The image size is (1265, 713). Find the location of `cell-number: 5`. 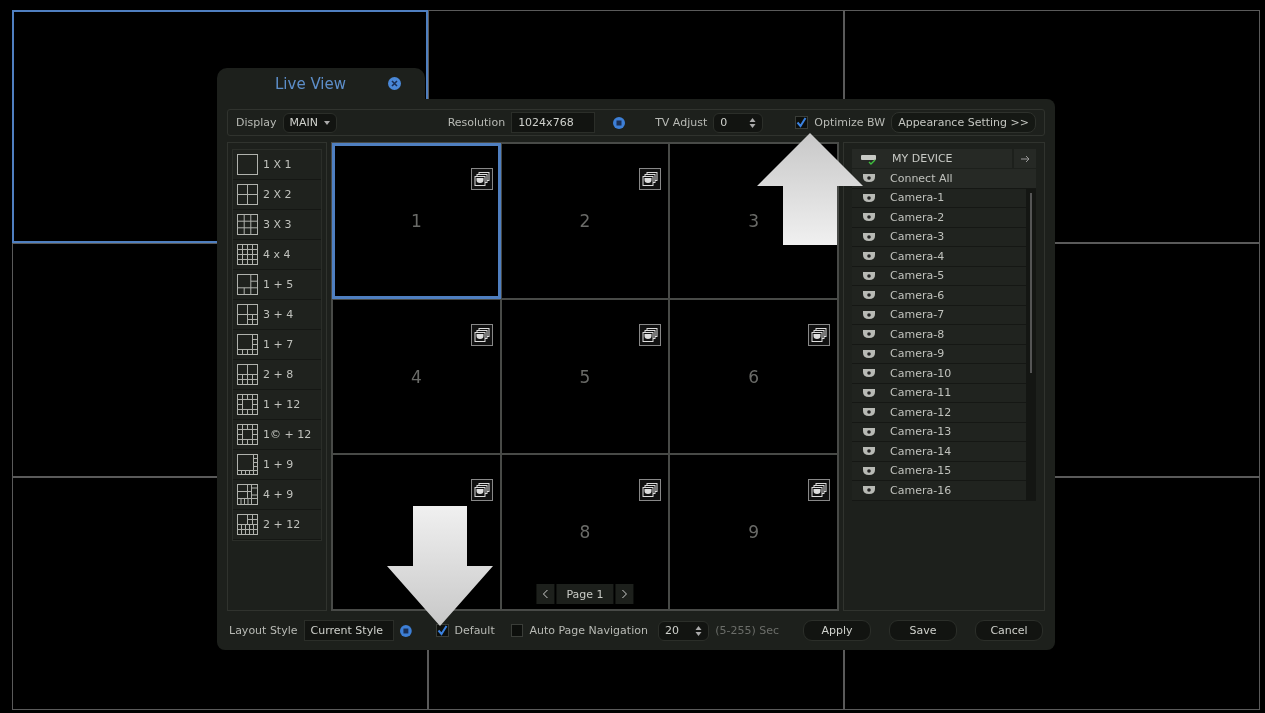

cell-number: 5 is located at coordinates (585, 376).